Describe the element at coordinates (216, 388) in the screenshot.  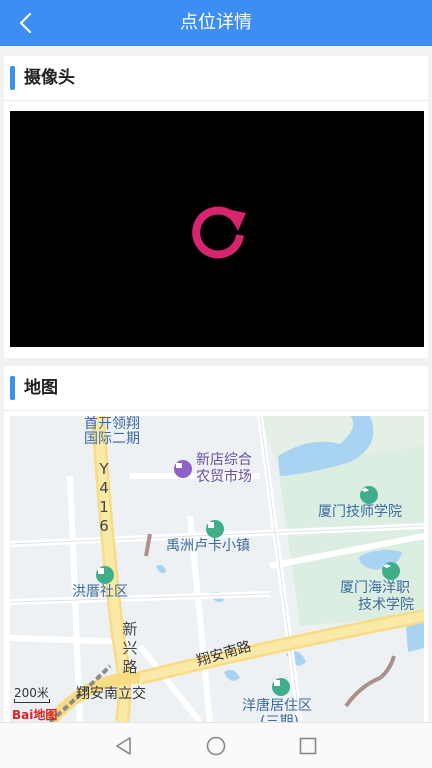
I see `map-section-header: 地图` at that location.